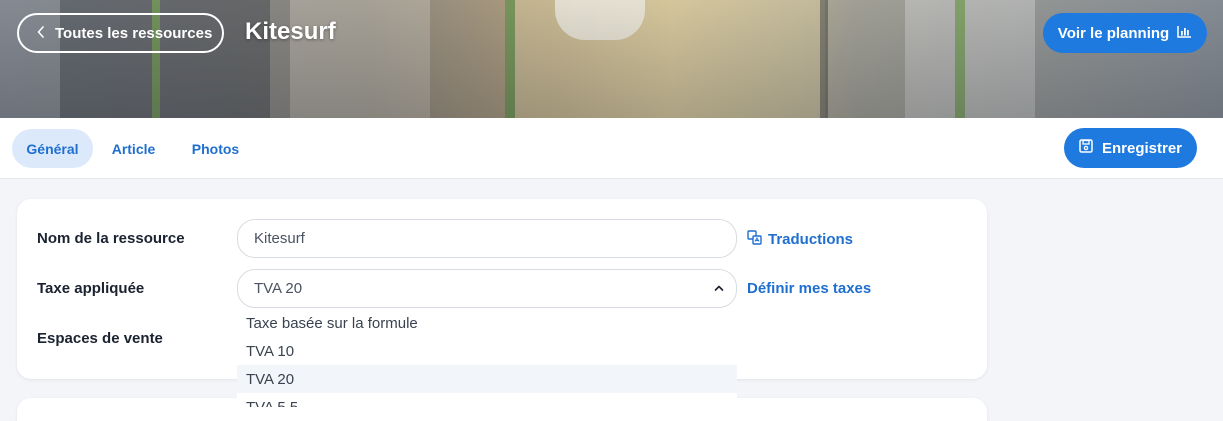 The height and width of the screenshot is (421, 1223). Describe the element at coordinates (487, 238) in the screenshot. I see `resource-name-input: Kitesurf` at that location.